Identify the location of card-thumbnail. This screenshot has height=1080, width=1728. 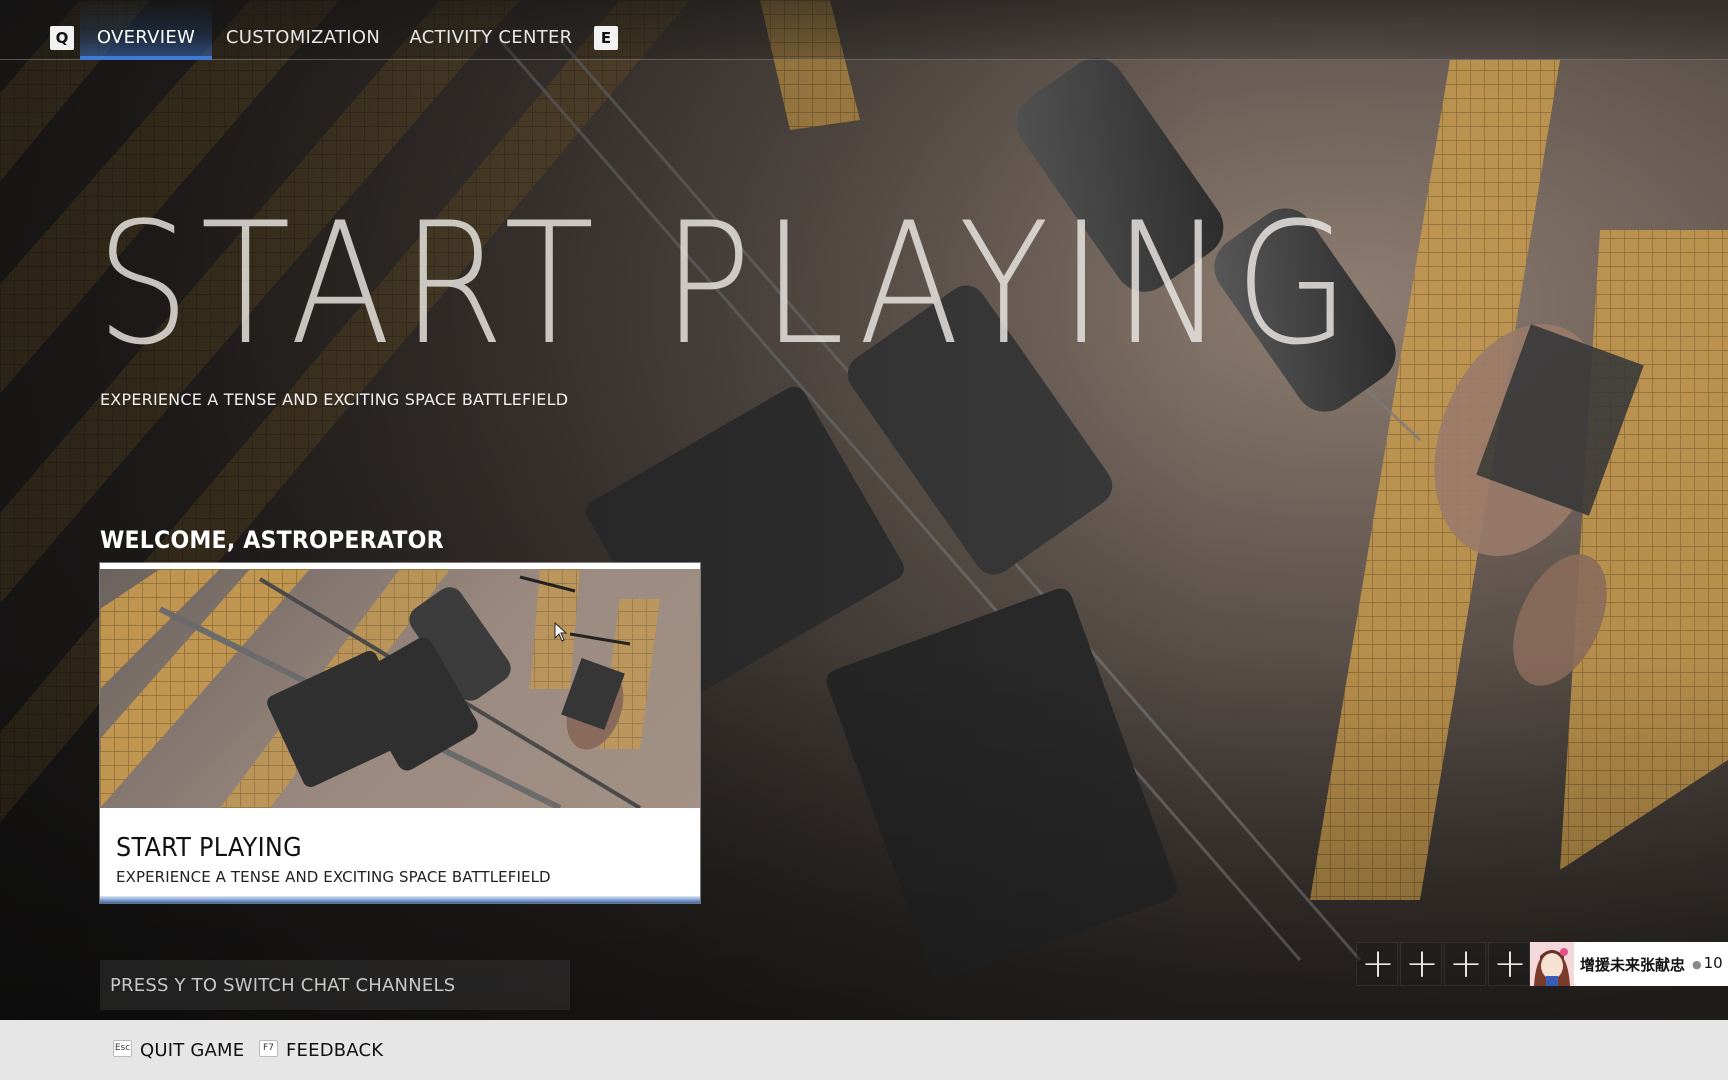
(400, 688).